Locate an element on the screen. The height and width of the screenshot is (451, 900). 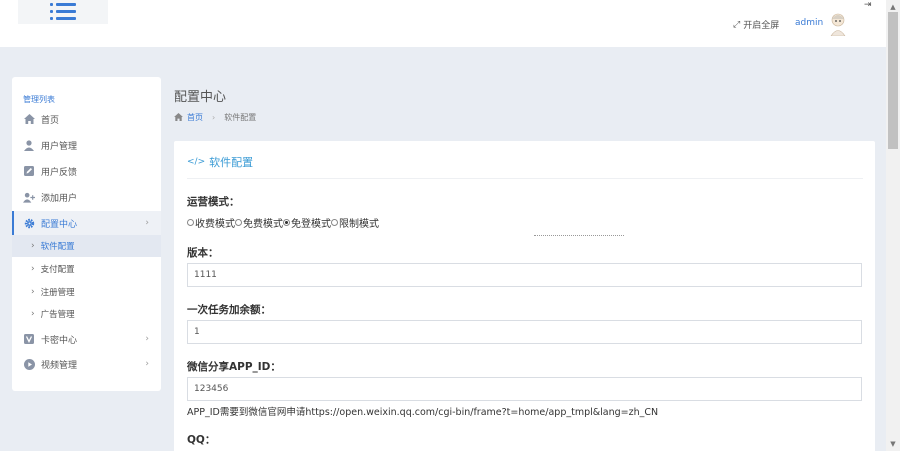
sidebar-item-label: 配置中心 is located at coordinates (59, 224).